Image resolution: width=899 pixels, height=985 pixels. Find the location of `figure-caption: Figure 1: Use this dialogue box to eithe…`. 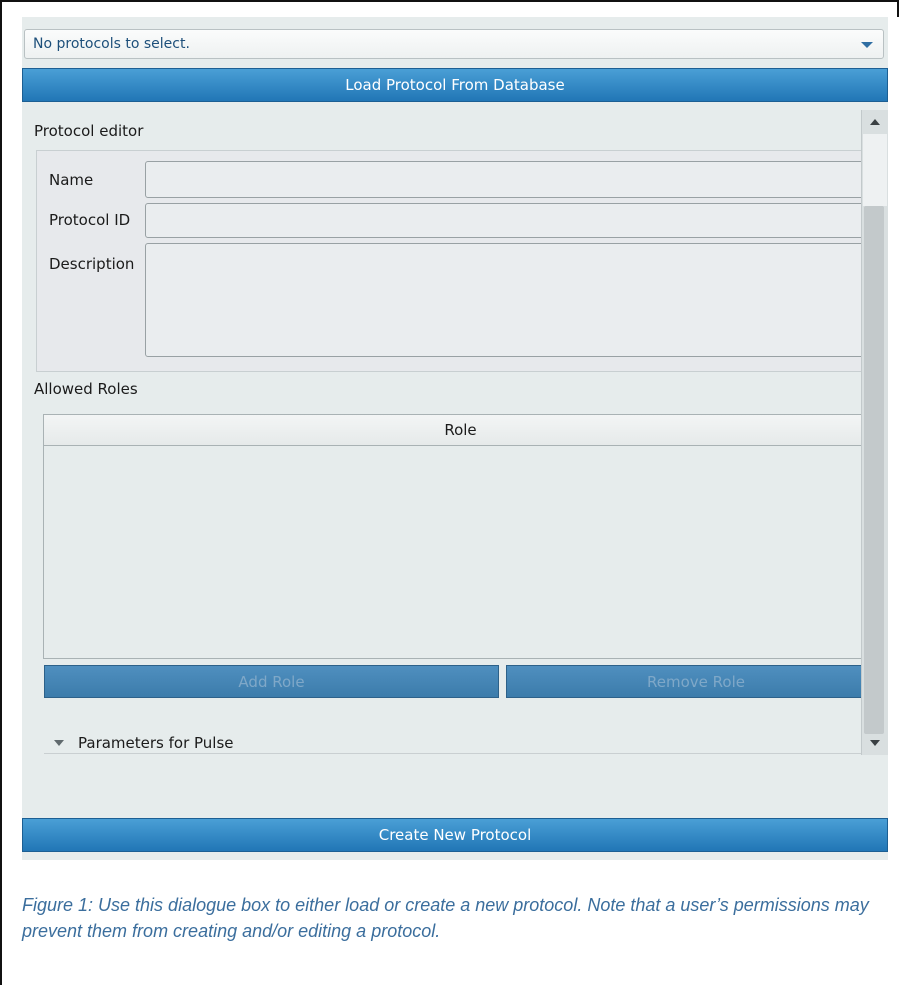

figure-caption: Figure 1: Use this dialogue box to eithe… is located at coordinates (445, 918).